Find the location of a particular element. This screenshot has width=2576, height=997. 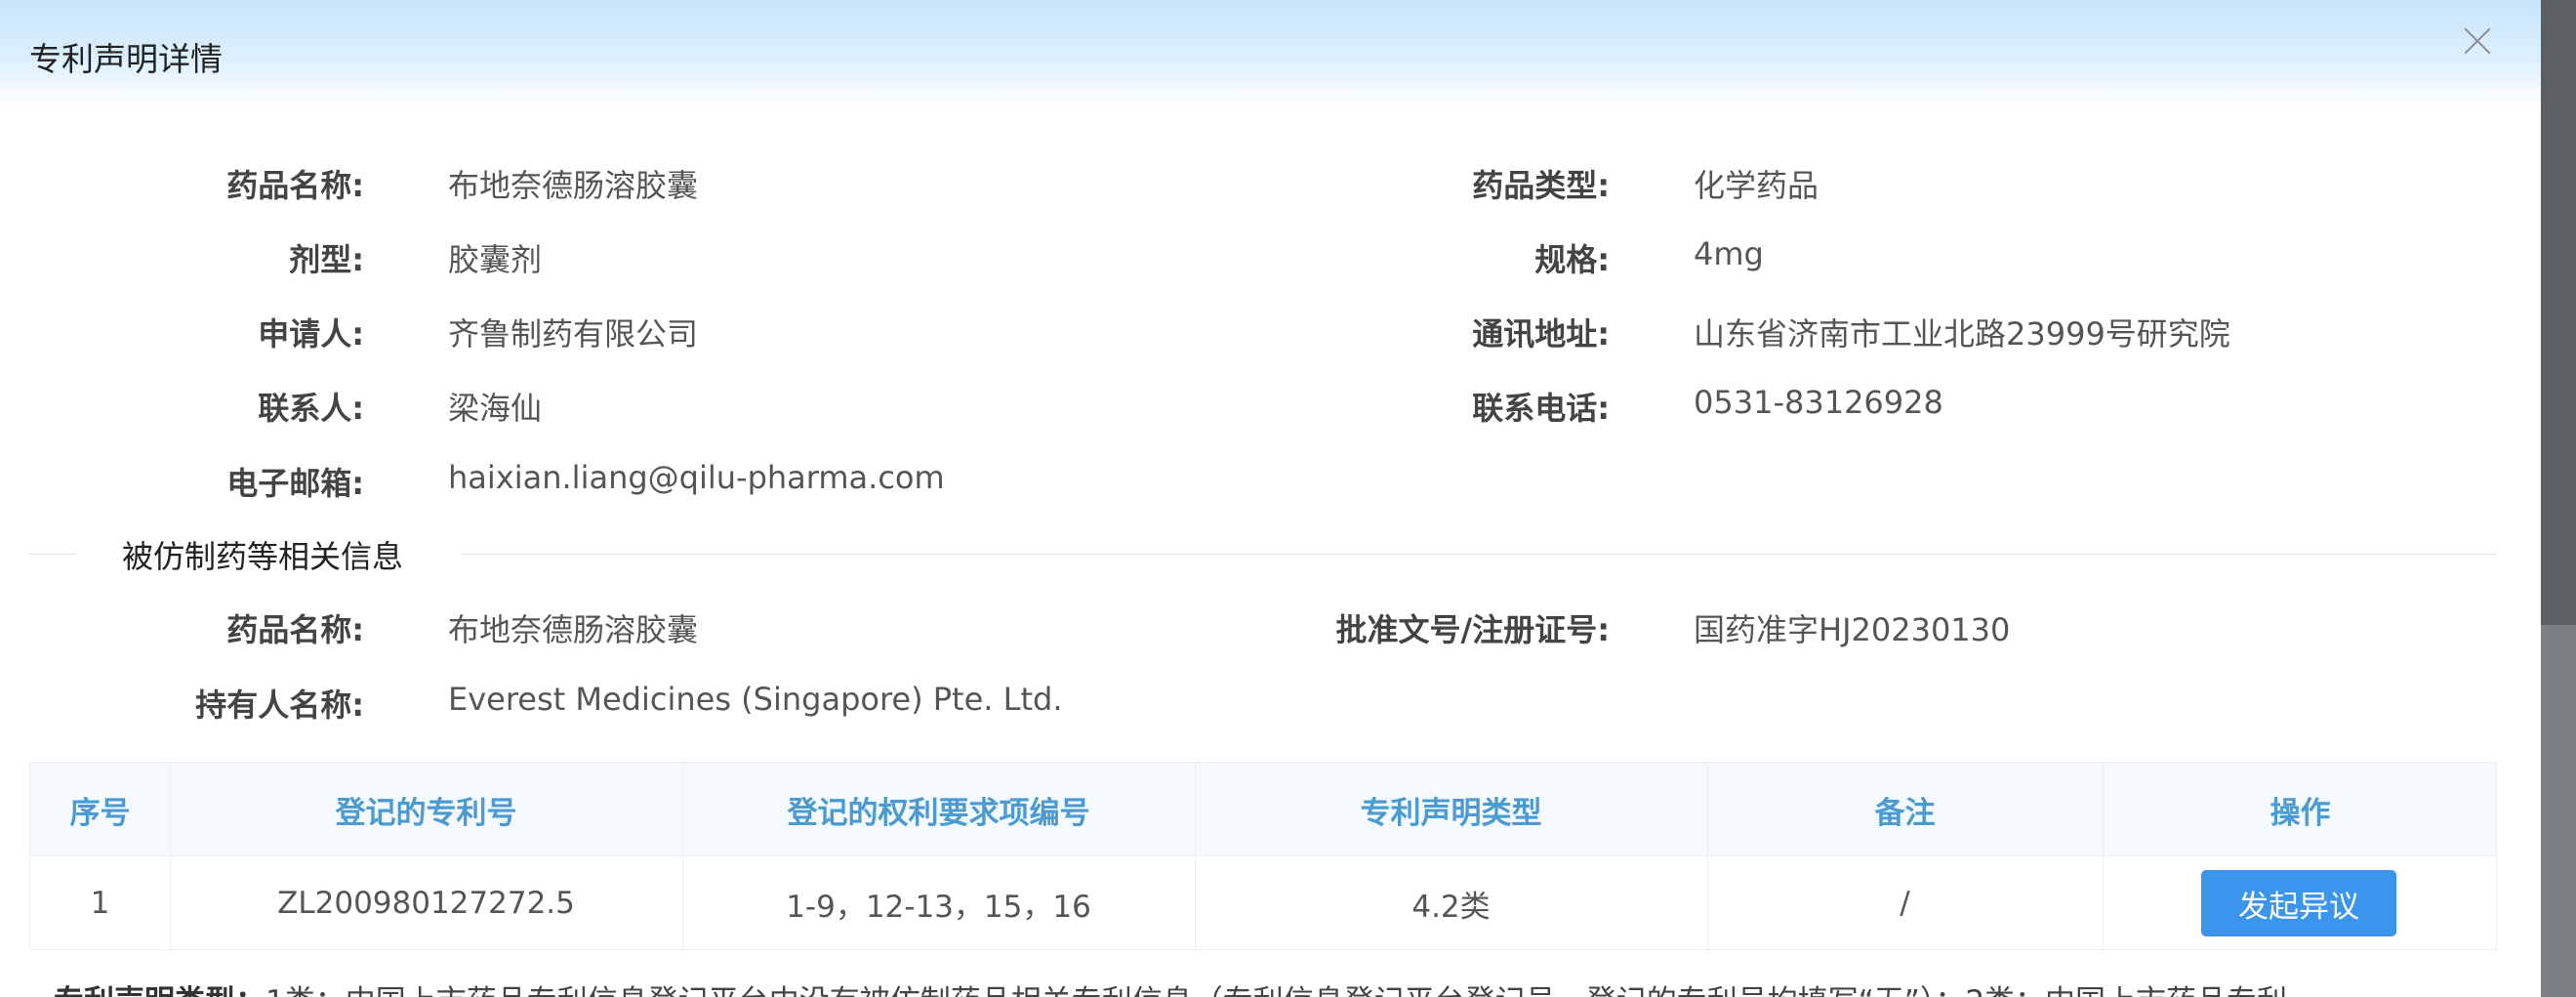

approval-number-label: 批准文号/注册证号: is located at coordinates (1473, 629).